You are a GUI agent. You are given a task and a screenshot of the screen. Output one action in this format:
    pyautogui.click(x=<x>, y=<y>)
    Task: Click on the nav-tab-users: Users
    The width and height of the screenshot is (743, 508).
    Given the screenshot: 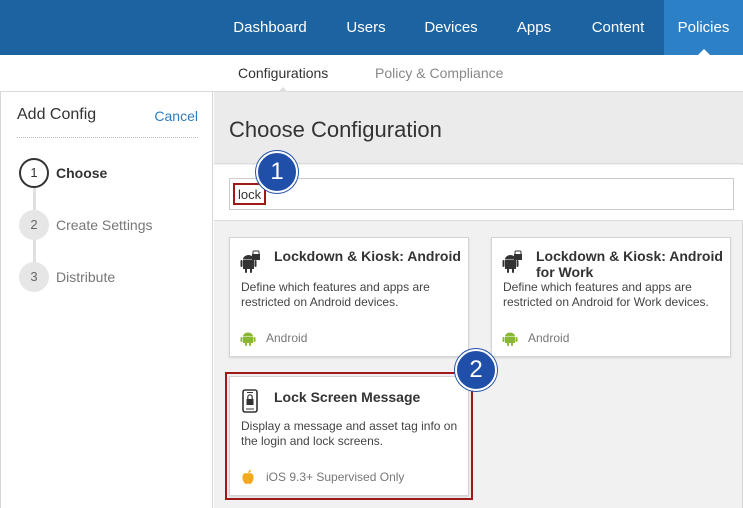 What is the action you would take?
    pyautogui.click(x=366, y=27)
    